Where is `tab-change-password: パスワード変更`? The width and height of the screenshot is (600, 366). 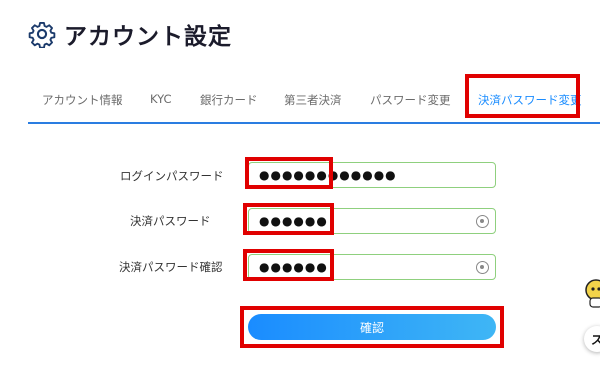 tab-change-password: パスワード変更 is located at coordinates (410, 100).